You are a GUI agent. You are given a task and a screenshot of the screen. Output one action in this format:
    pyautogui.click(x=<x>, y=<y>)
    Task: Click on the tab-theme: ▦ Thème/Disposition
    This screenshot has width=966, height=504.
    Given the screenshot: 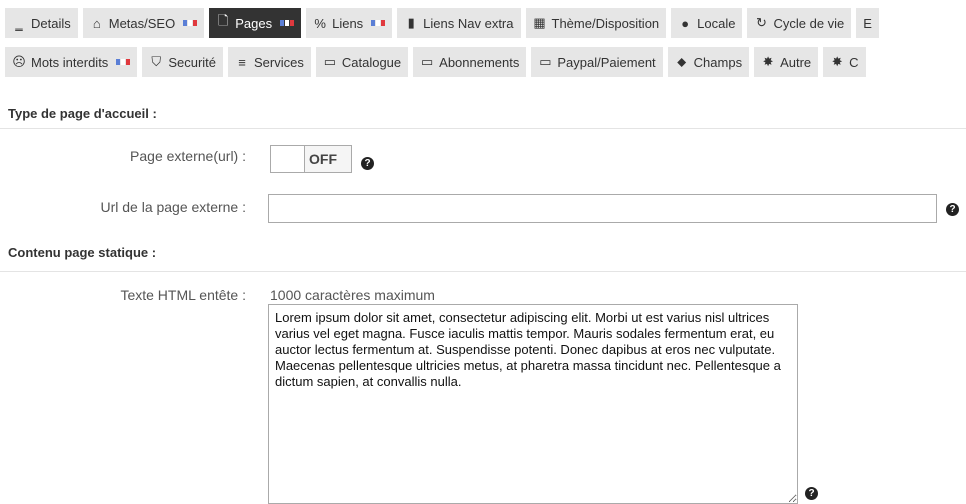 What is the action you would take?
    pyautogui.click(x=596, y=23)
    